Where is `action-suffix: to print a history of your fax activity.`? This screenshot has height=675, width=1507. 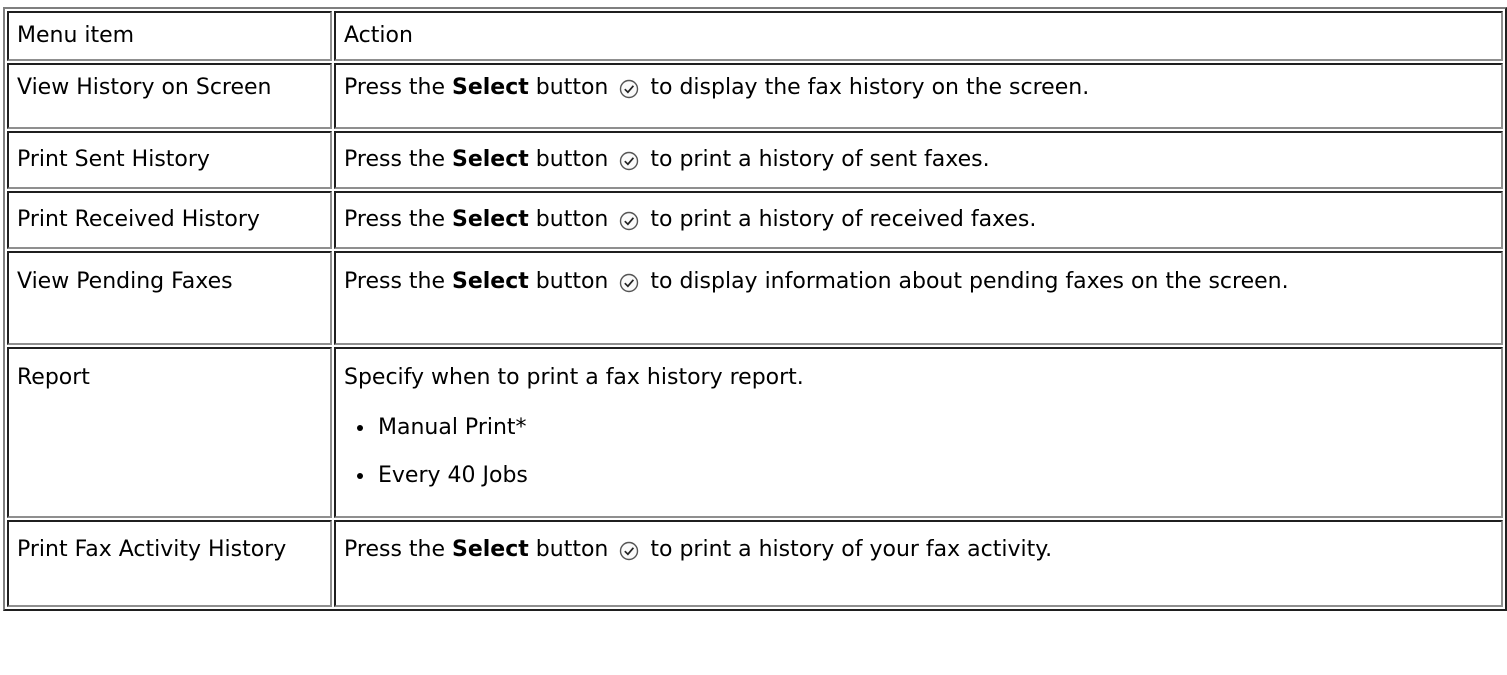 action-suffix: to print a history of your fax activity. is located at coordinates (851, 549).